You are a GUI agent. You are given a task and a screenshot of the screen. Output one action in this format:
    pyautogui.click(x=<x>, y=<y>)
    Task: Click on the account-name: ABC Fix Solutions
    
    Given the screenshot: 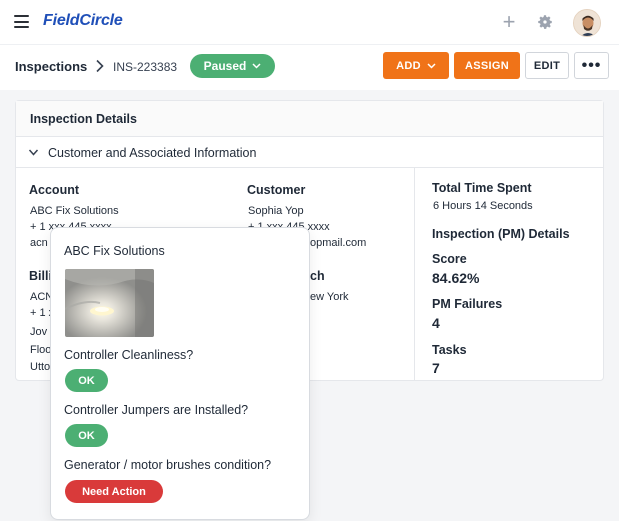 What is the action you would take?
    pyautogui.click(x=74, y=211)
    